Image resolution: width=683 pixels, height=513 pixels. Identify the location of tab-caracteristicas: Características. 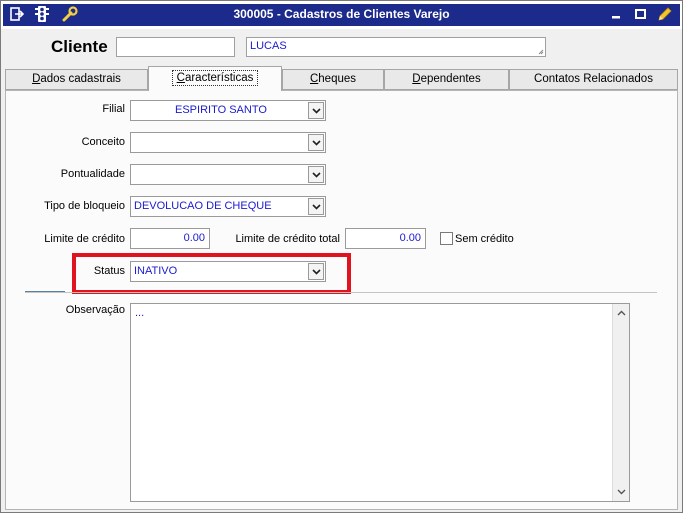
(215, 78).